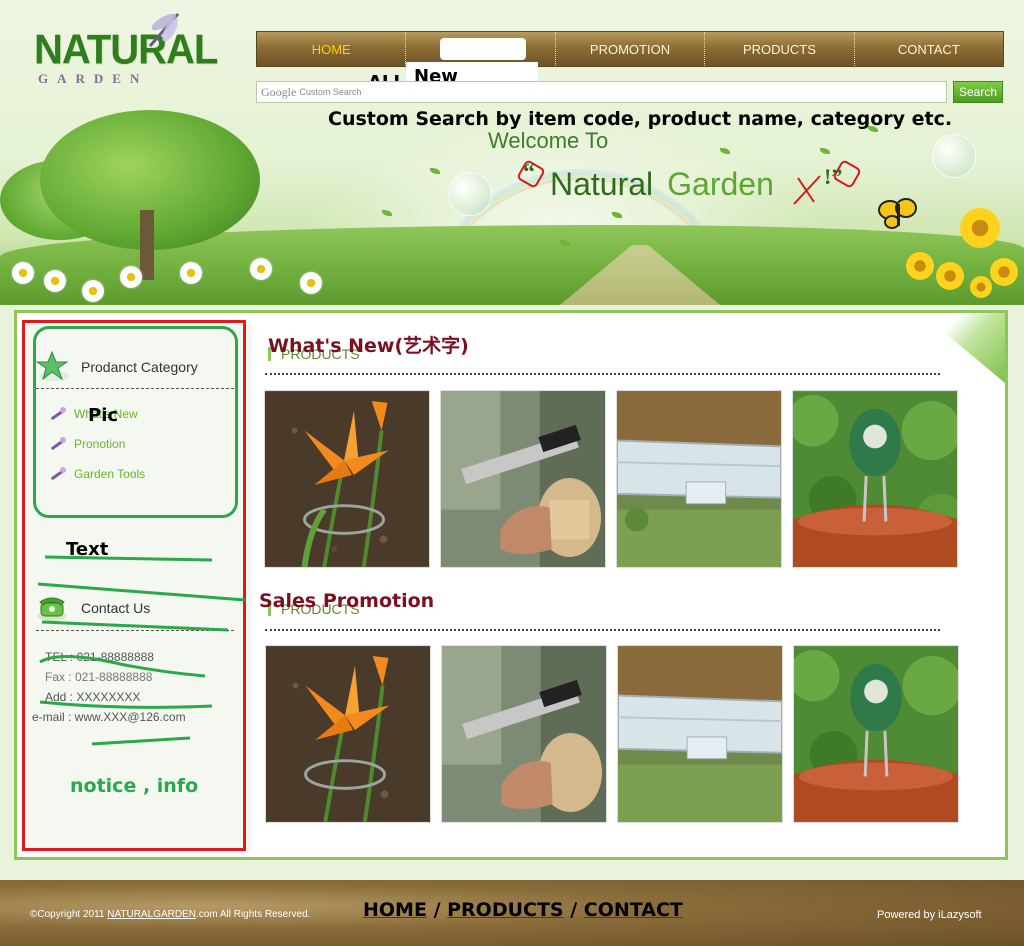  I want to click on copyright-site-link: NATURALGARDEN, so click(151, 914).